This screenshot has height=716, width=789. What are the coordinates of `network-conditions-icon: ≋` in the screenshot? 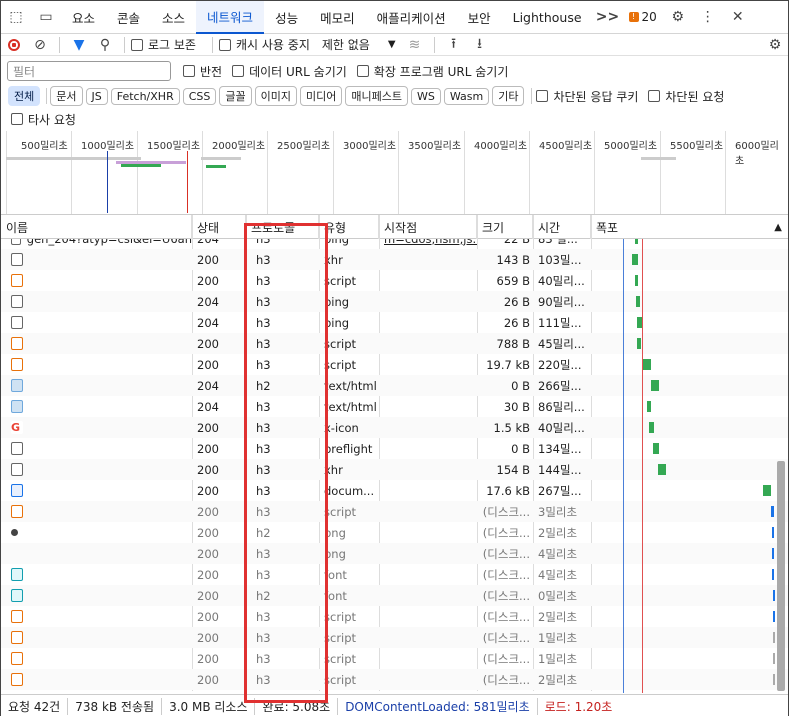 It's located at (415, 45).